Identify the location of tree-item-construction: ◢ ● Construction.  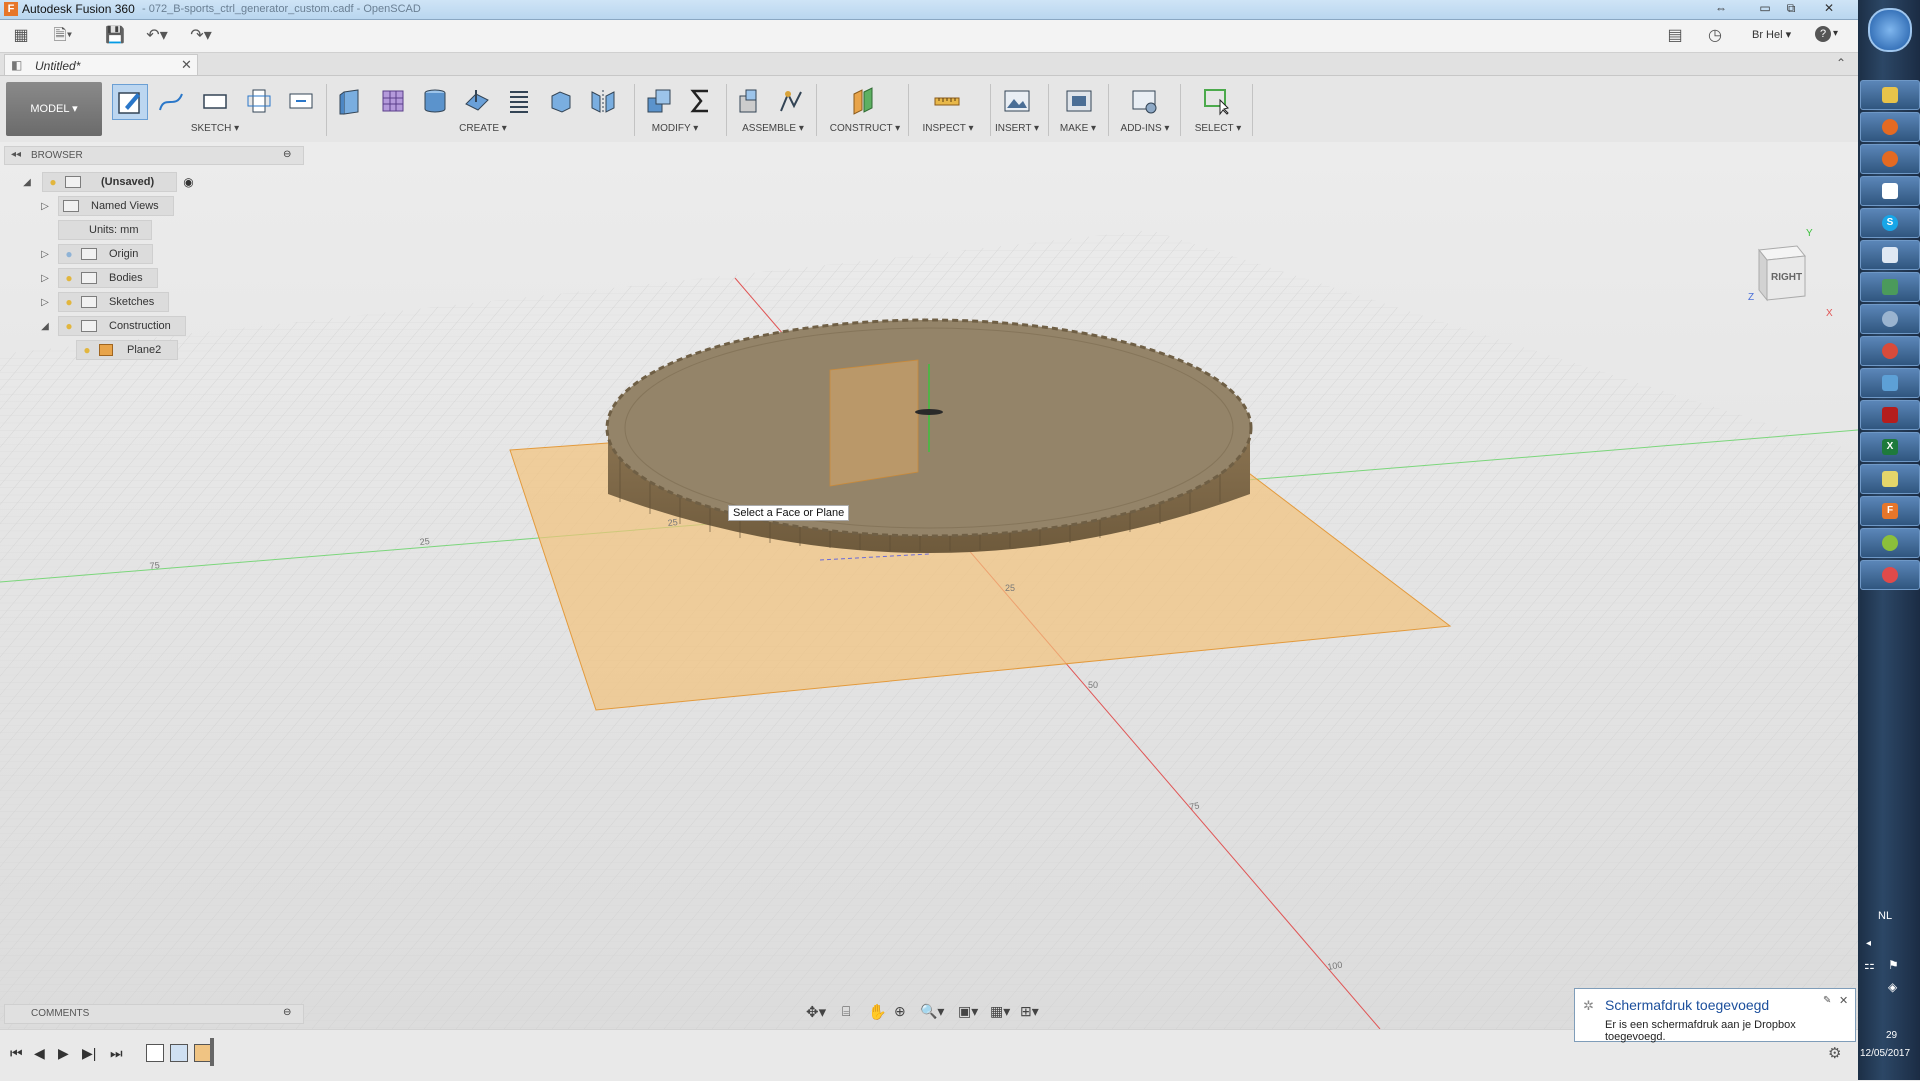
(116, 326).